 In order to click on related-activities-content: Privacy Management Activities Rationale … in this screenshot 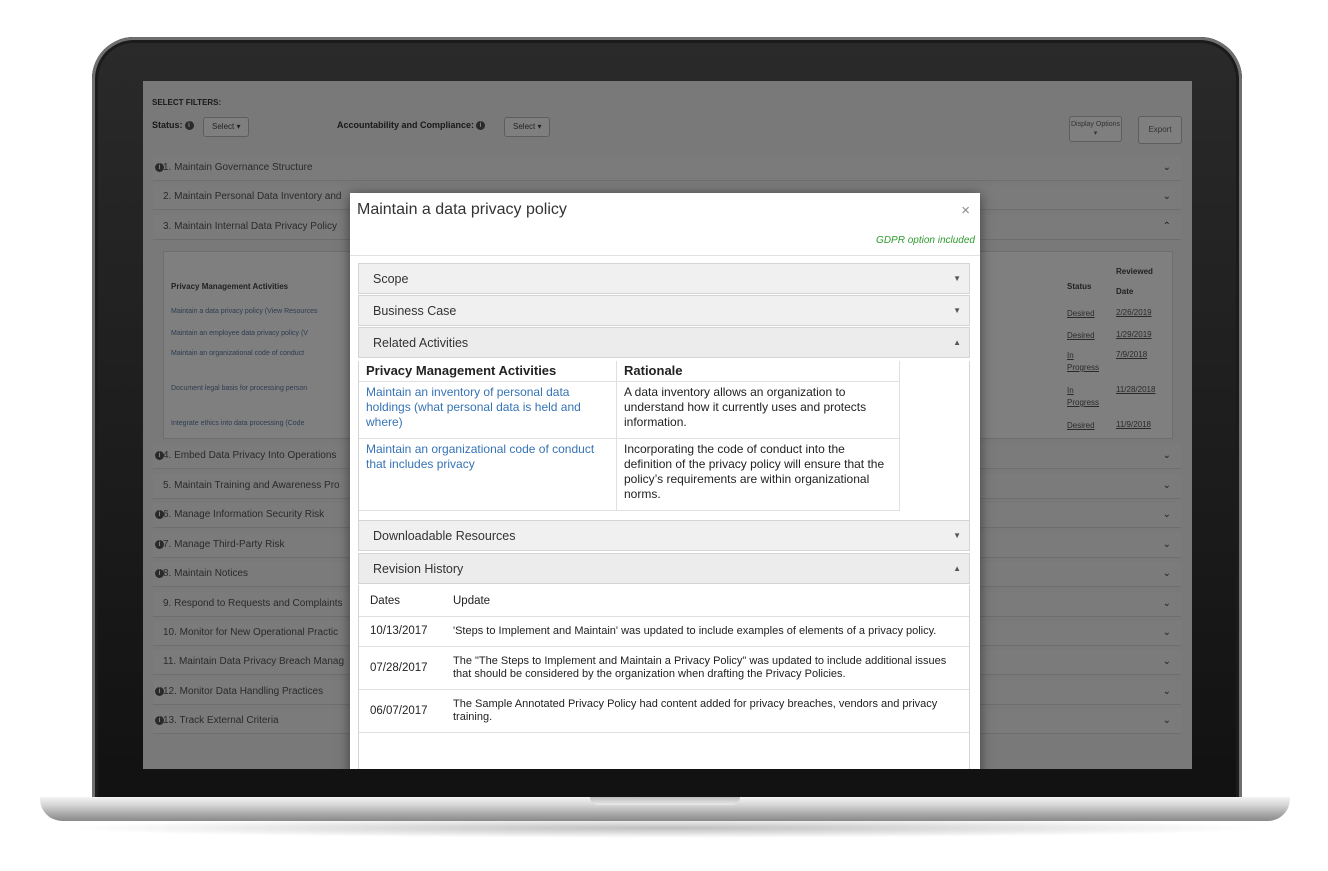, I will do `click(664, 440)`.